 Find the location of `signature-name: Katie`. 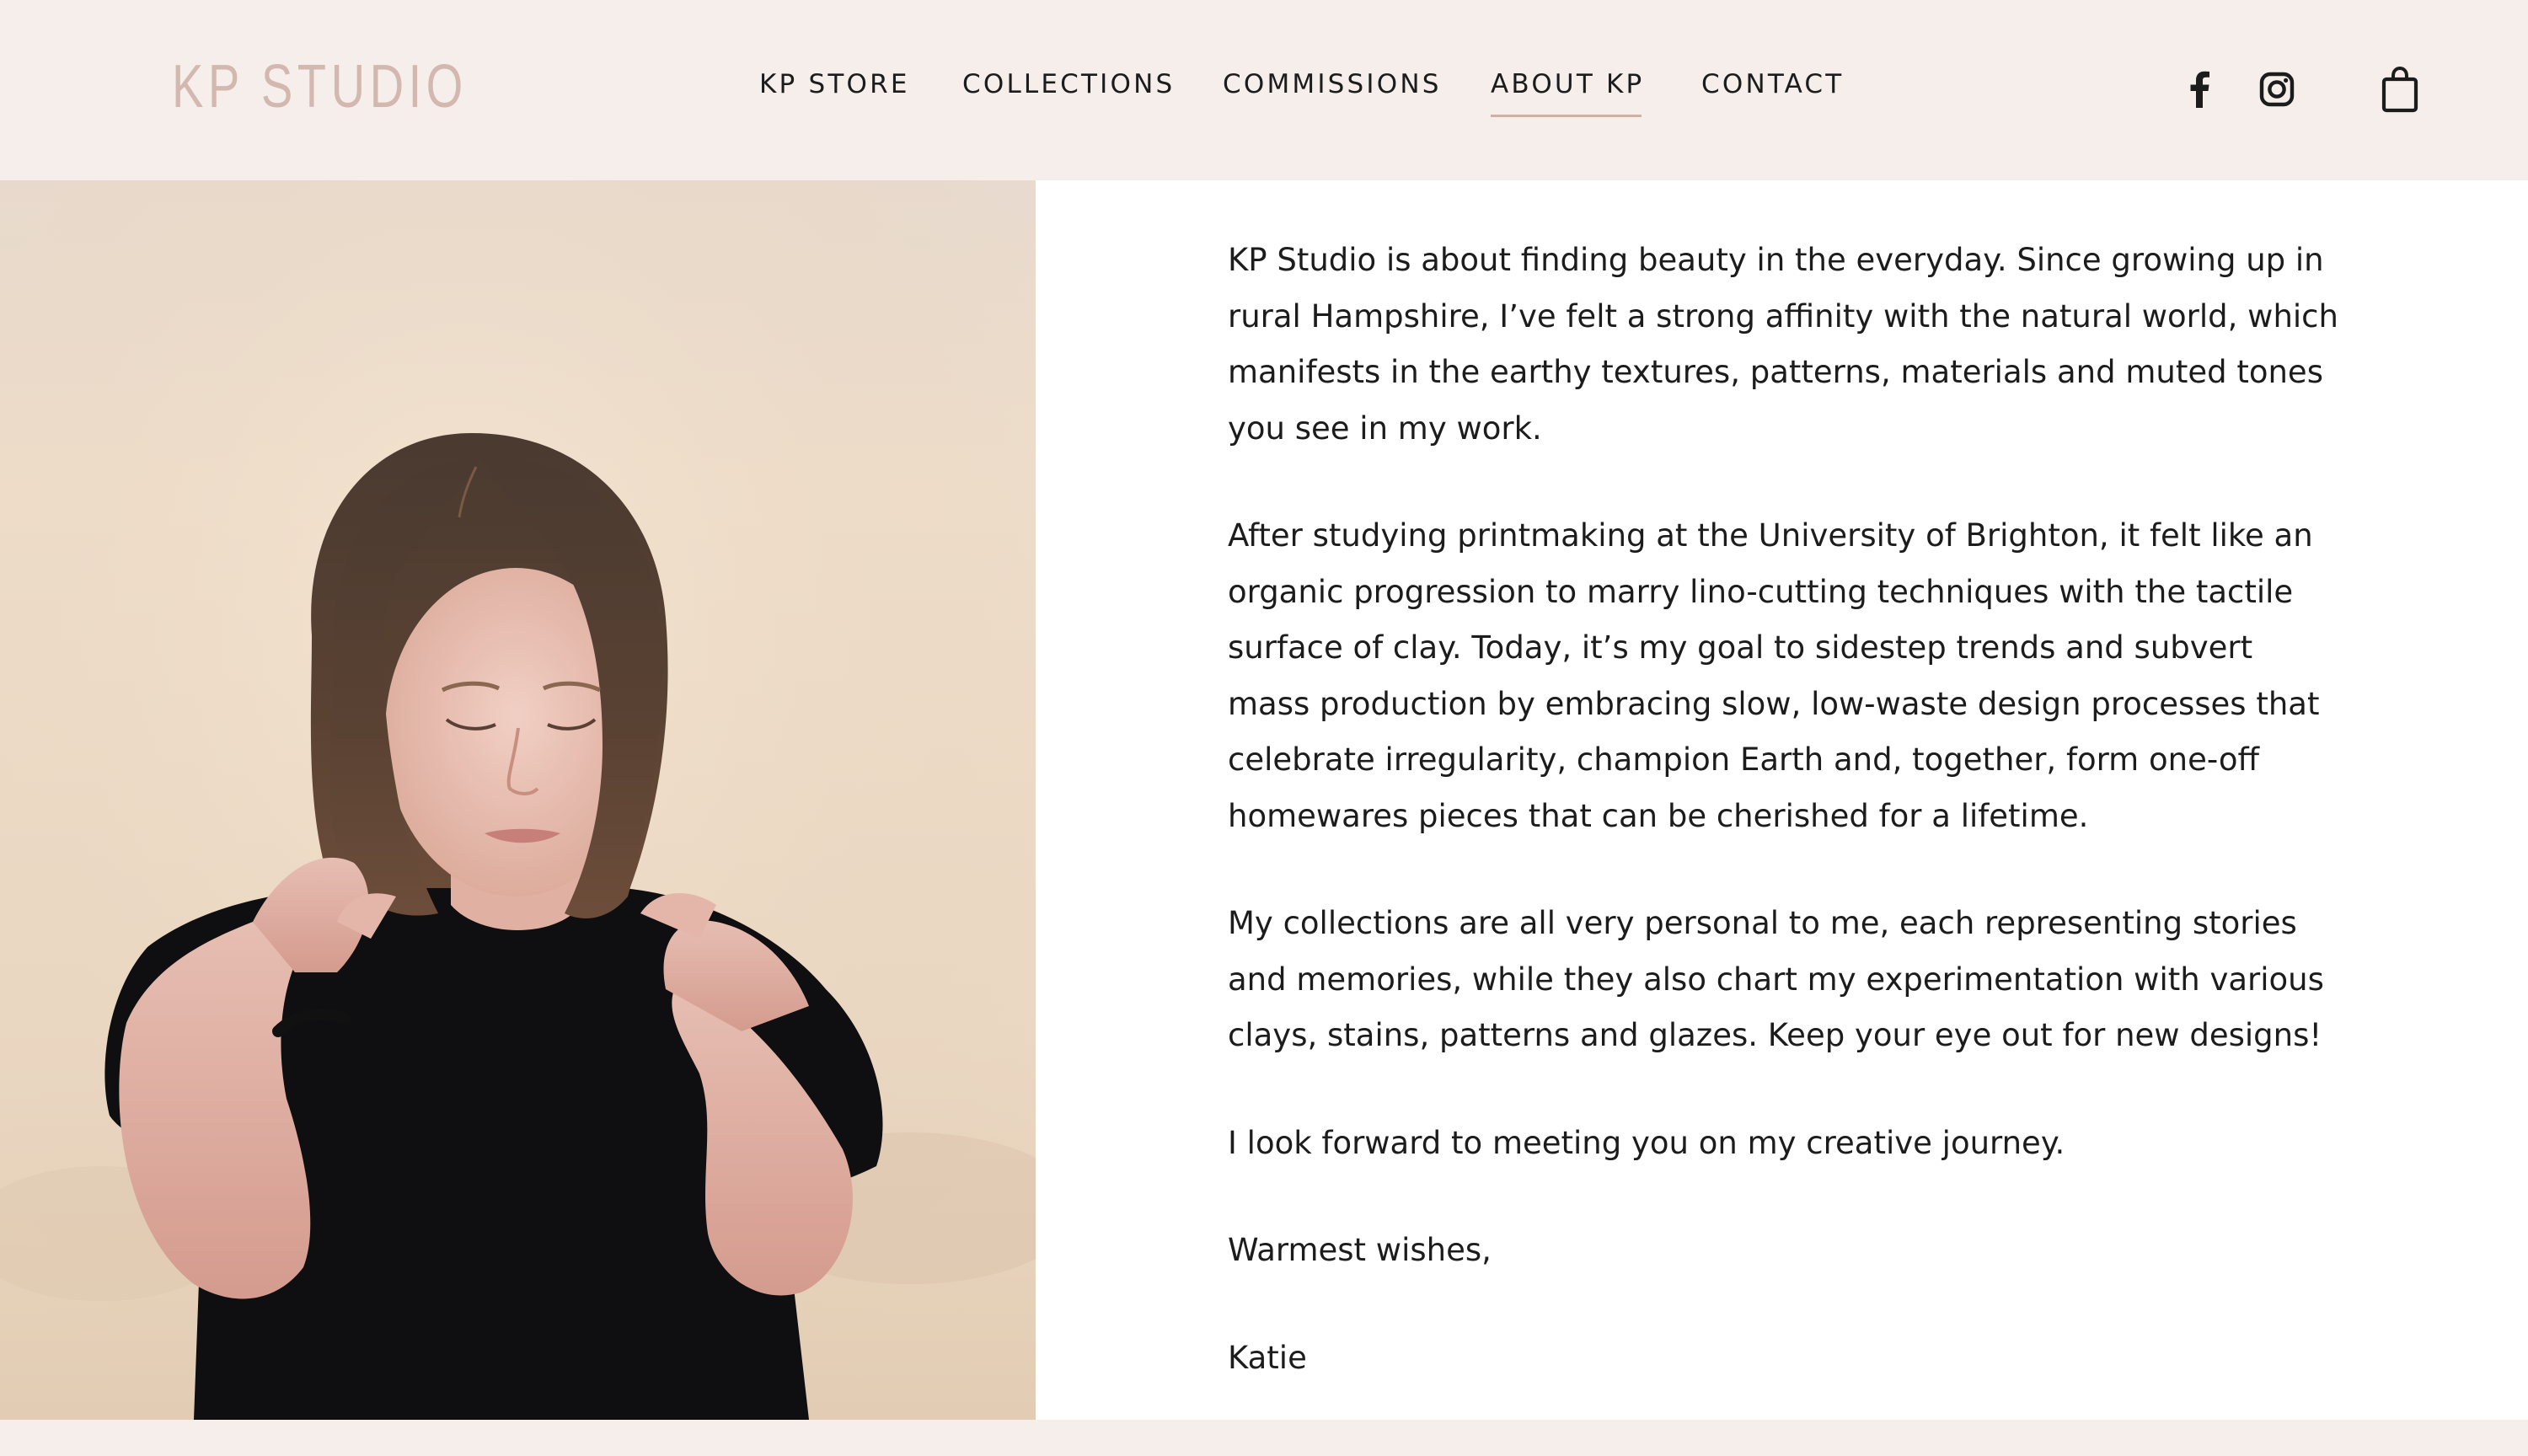

signature-name: Katie is located at coordinates (1268, 1357).